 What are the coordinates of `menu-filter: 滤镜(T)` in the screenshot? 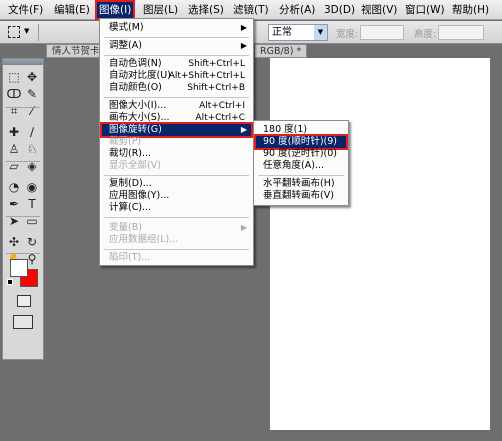 It's located at (251, 10).